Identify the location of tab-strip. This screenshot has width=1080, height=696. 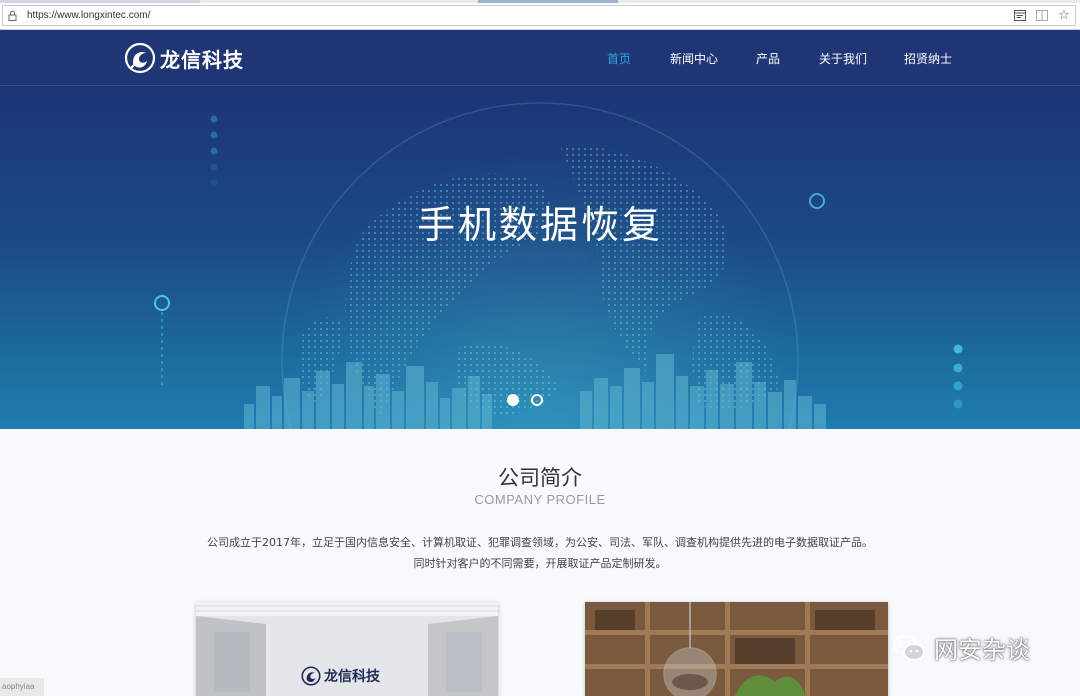
(540, 1).